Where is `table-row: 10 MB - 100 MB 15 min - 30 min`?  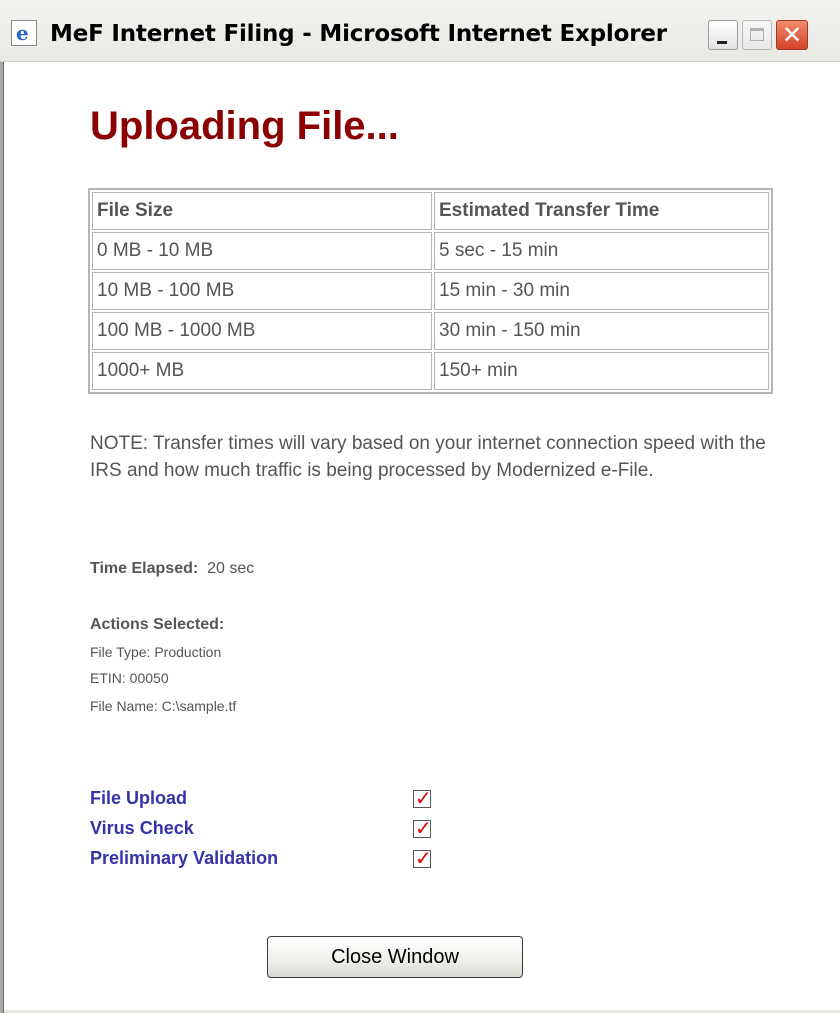 table-row: 10 MB - 100 MB 15 min - 30 min is located at coordinates (430, 291).